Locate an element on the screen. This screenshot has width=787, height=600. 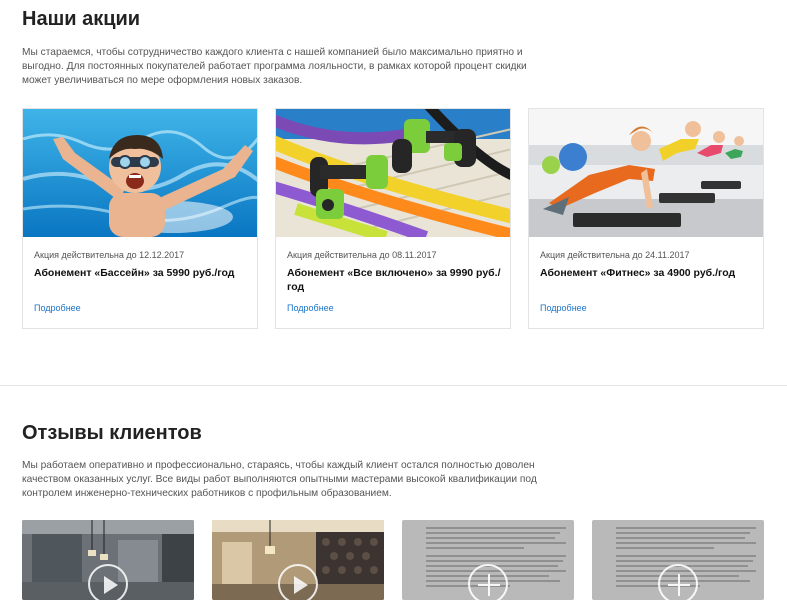
section-divider is located at coordinates (393, 385).